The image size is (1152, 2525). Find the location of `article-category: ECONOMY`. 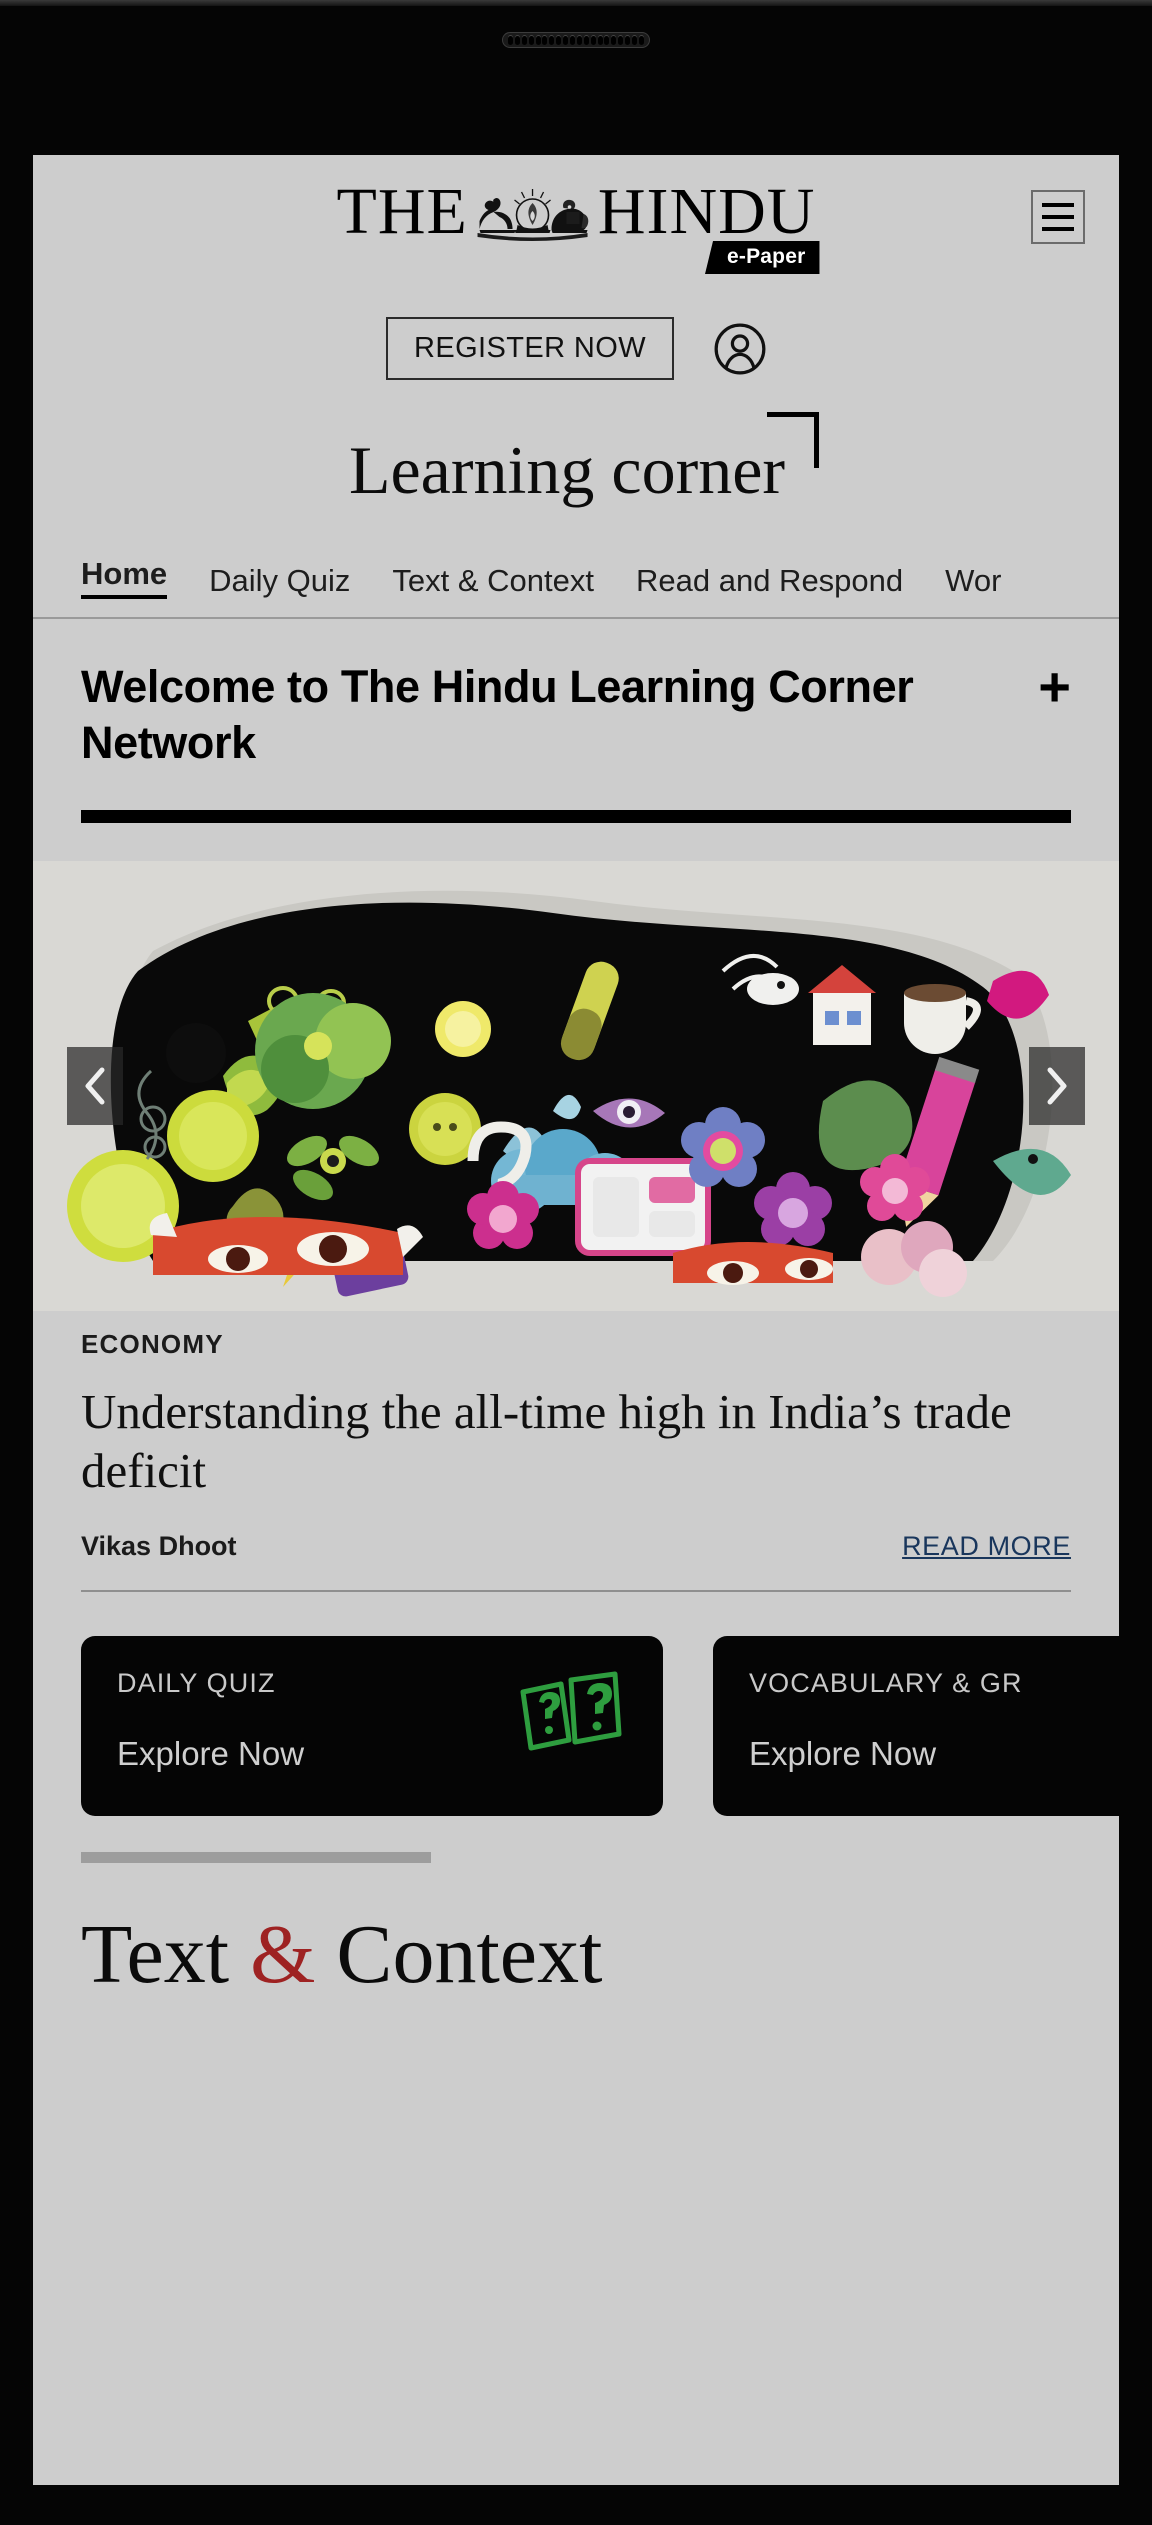

article-category: ECONOMY is located at coordinates (576, 1344).